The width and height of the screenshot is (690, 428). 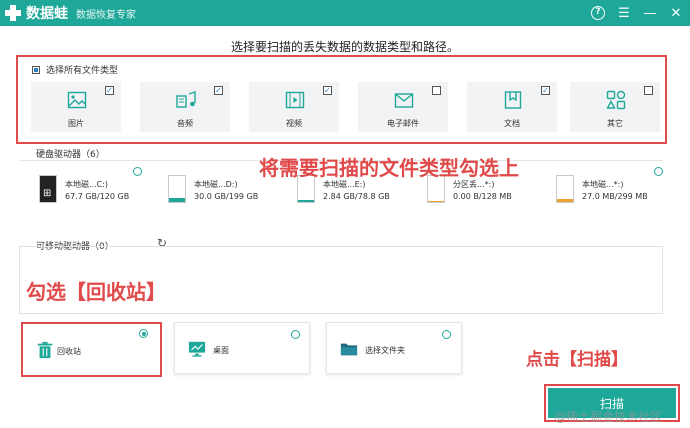 What do you see at coordinates (143, 333) in the screenshot?
I see `recycle-bin-radio` at bounding box center [143, 333].